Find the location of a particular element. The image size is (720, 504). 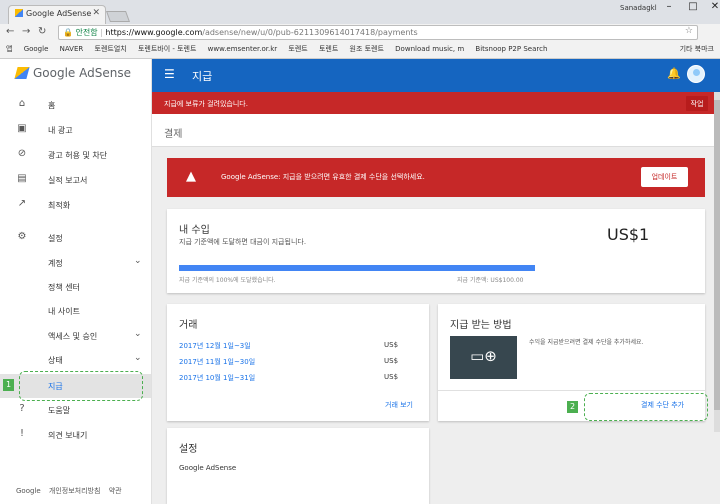

reload-icon: ↻ is located at coordinates (42, 31).